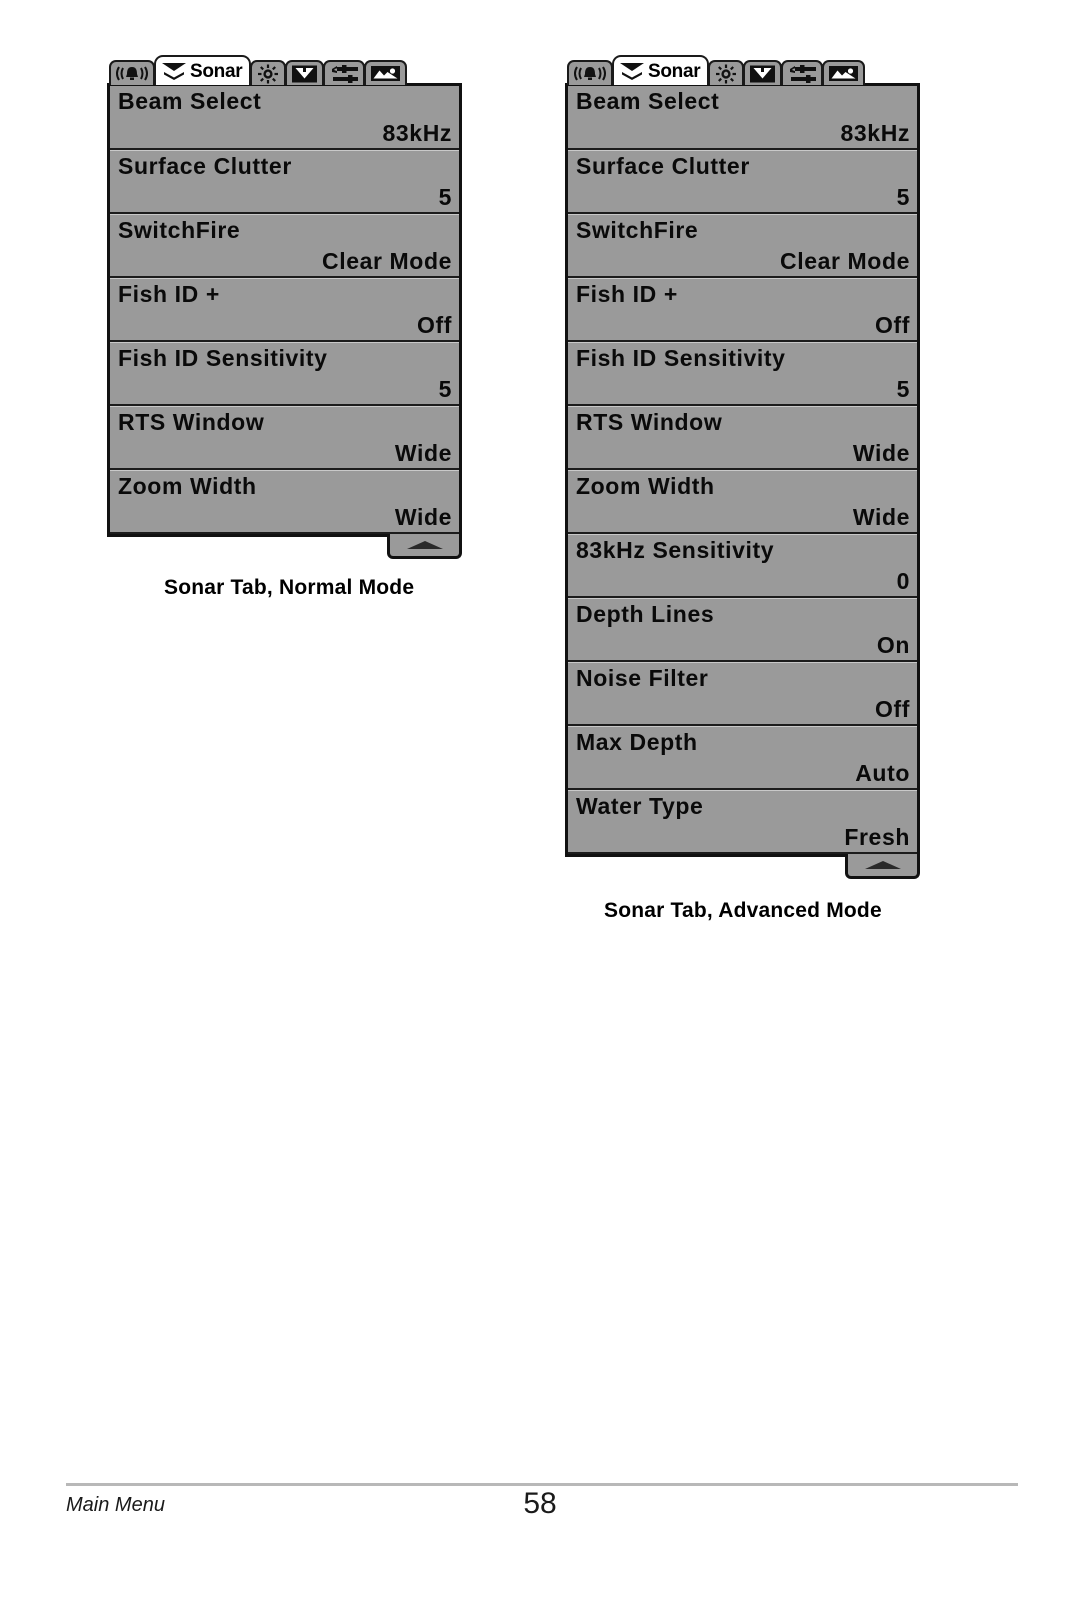  What do you see at coordinates (542, 1484) in the screenshot?
I see `footer-divider` at bounding box center [542, 1484].